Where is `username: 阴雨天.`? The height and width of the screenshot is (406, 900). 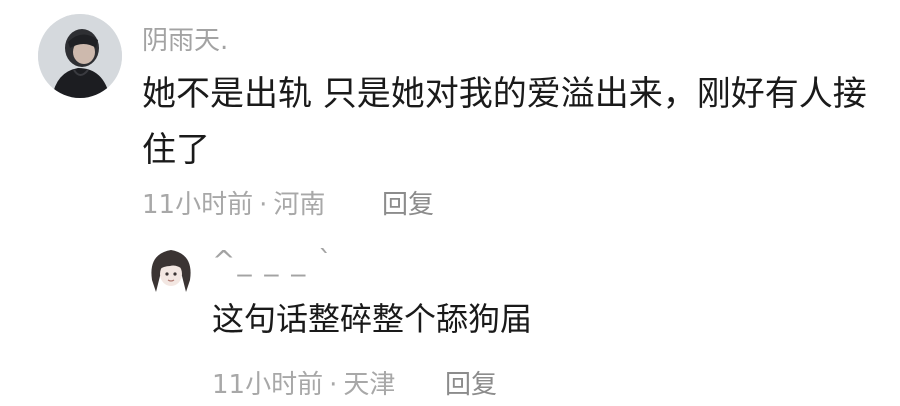
username: 阴雨天. is located at coordinates (185, 38).